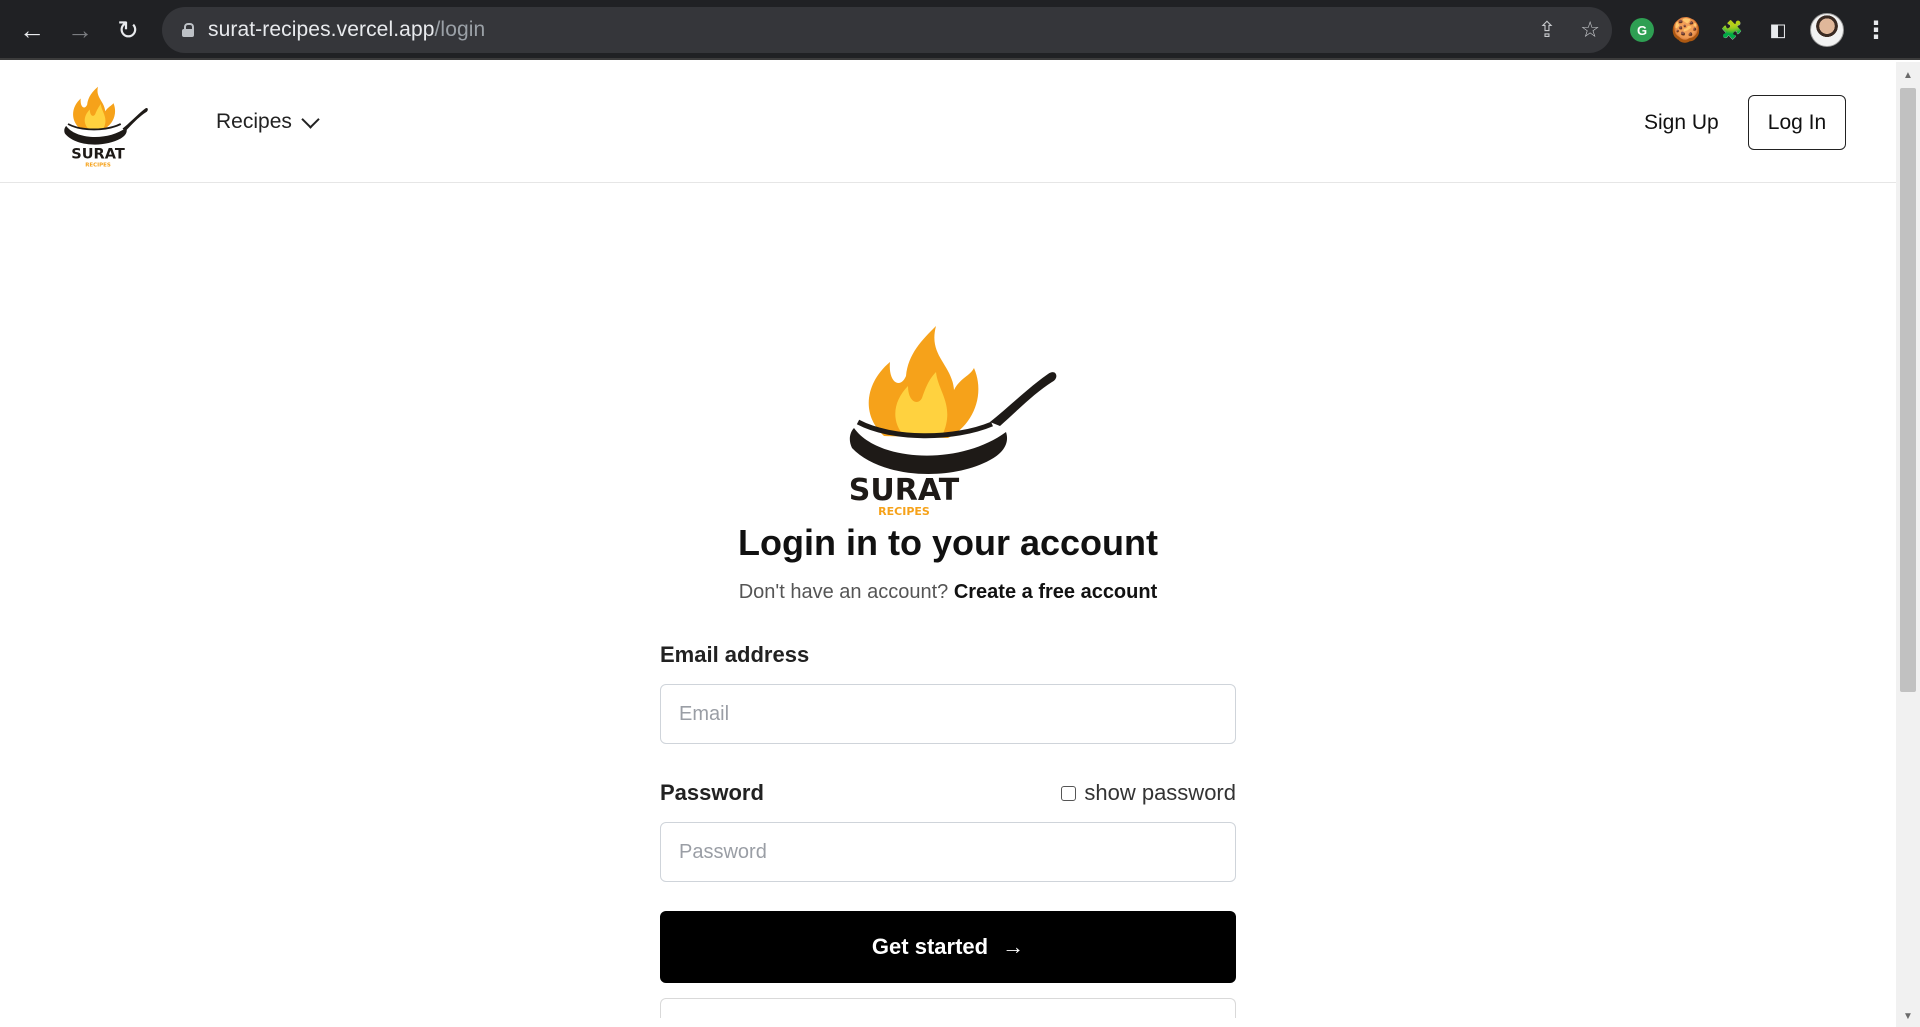 The image size is (1920, 1027). I want to click on browser-menu-icon: ⋮, so click(1876, 30).